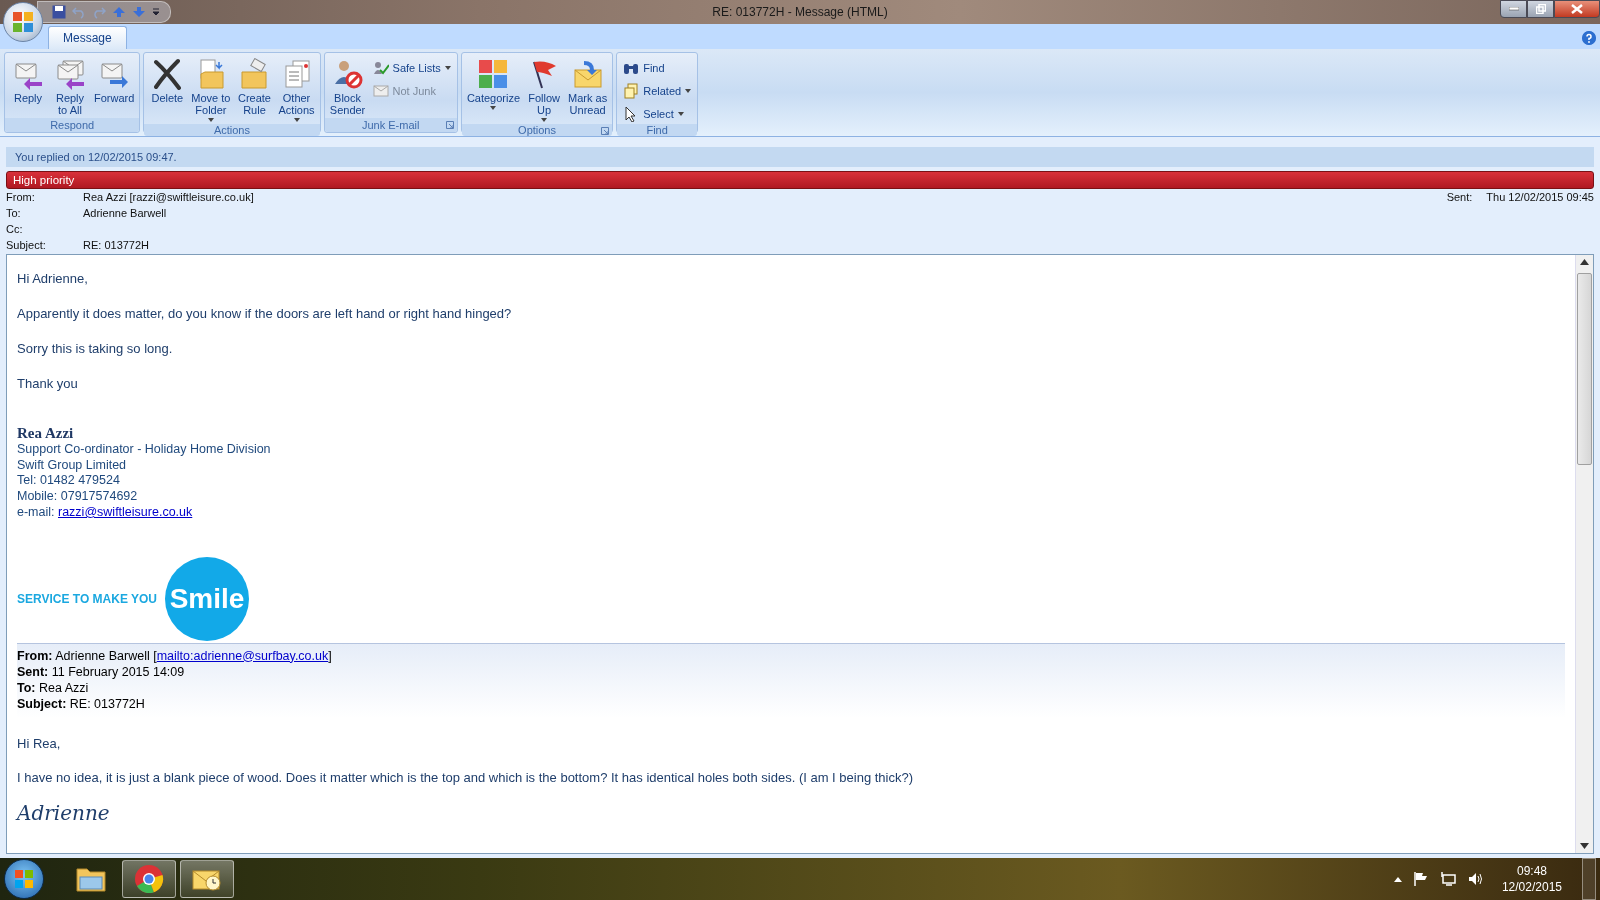 This screenshot has height=900, width=1600. What do you see at coordinates (657, 114) in the screenshot?
I see `ribbon-button: Select` at bounding box center [657, 114].